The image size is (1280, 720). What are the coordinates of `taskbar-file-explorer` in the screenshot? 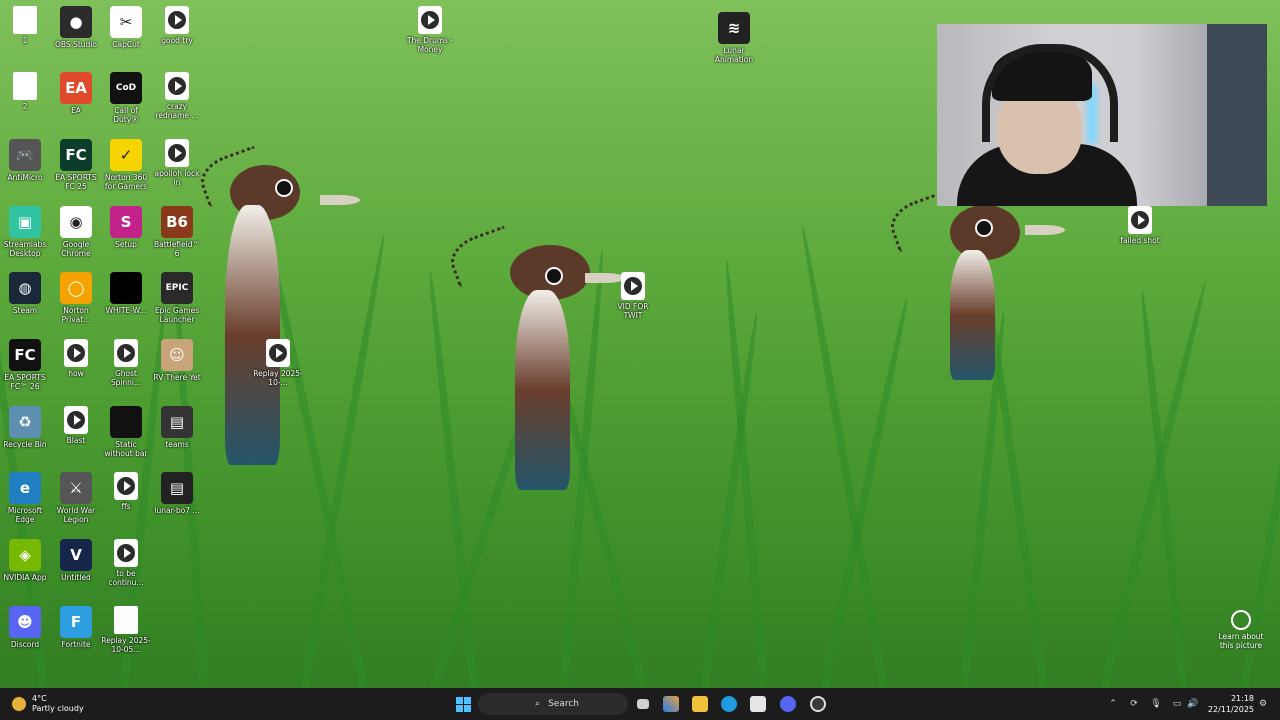 It's located at (700, 704).